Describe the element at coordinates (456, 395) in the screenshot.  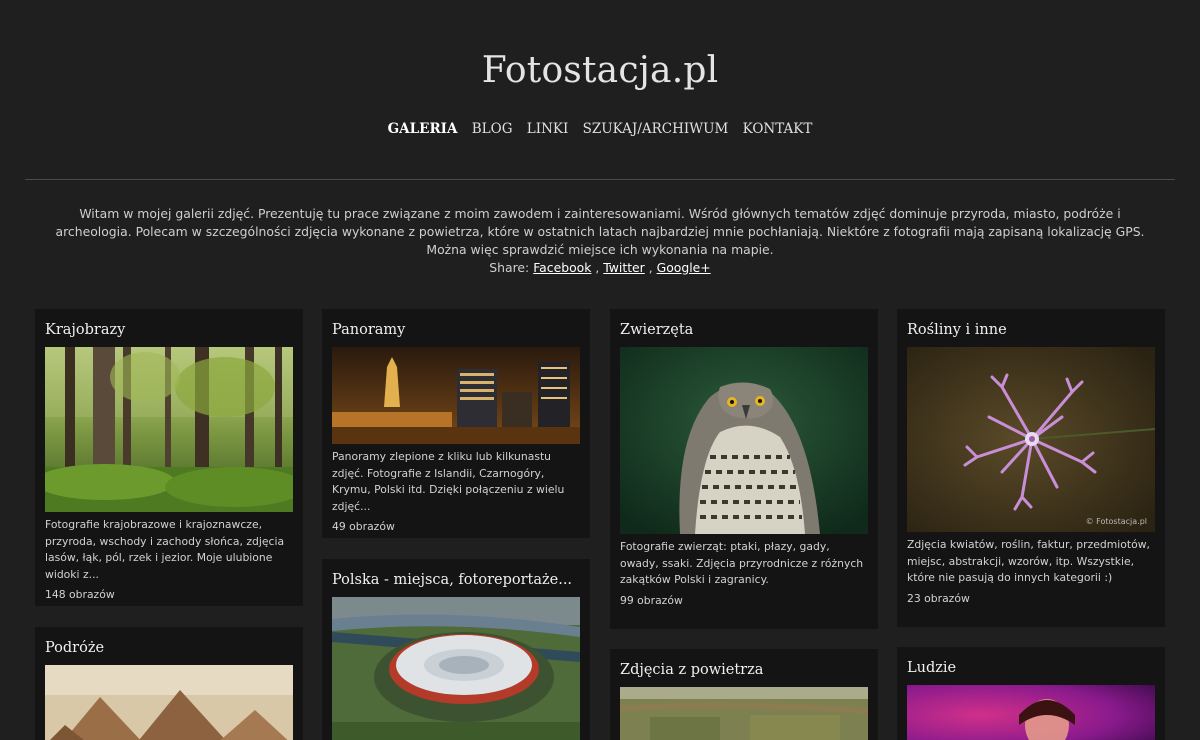
I see `warsaw-night-panorama` at that location.